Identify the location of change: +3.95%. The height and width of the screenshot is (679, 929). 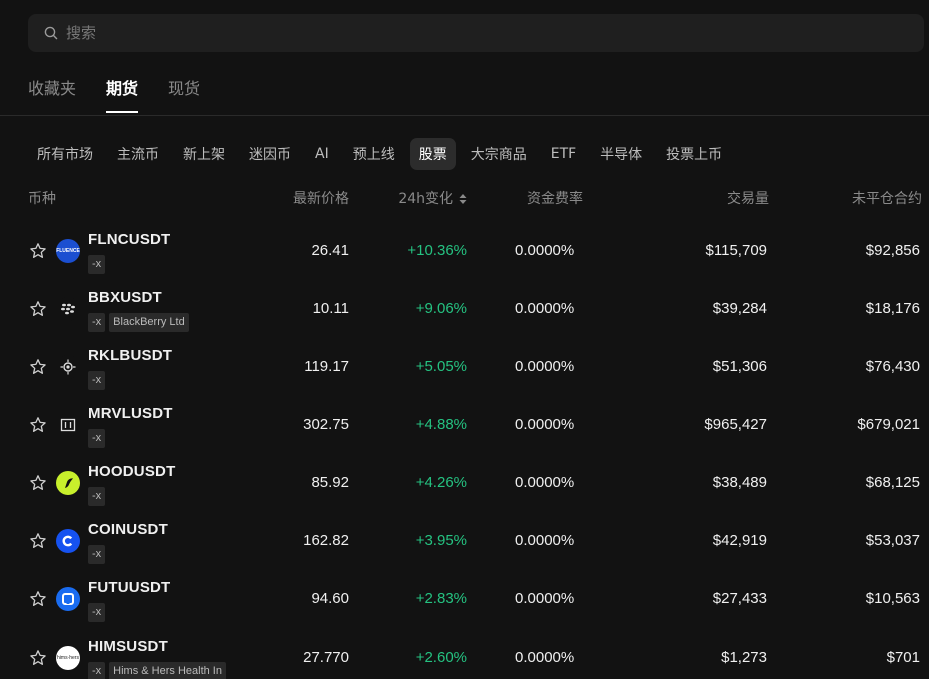
(441, 540).